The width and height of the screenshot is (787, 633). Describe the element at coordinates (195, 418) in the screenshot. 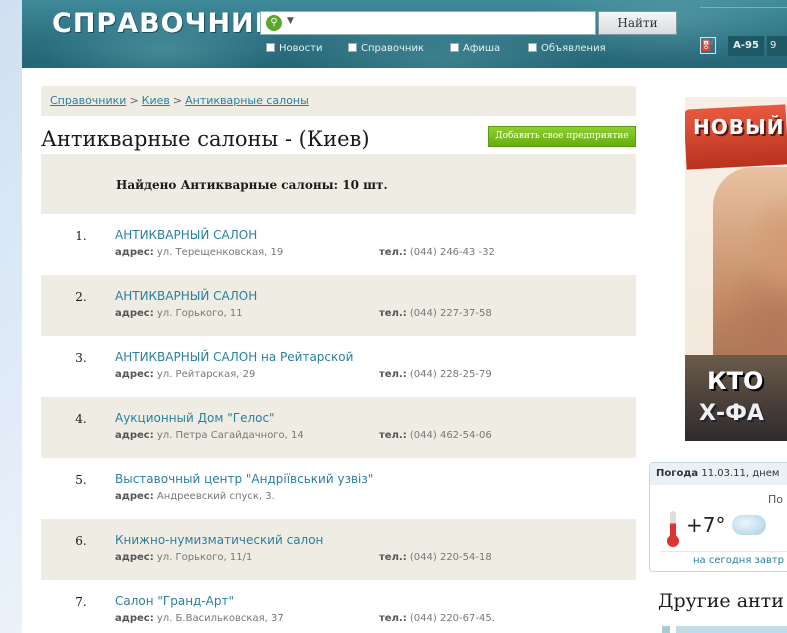

I see `item-name-link: Аукционный Дом "Гелос"` at that location.